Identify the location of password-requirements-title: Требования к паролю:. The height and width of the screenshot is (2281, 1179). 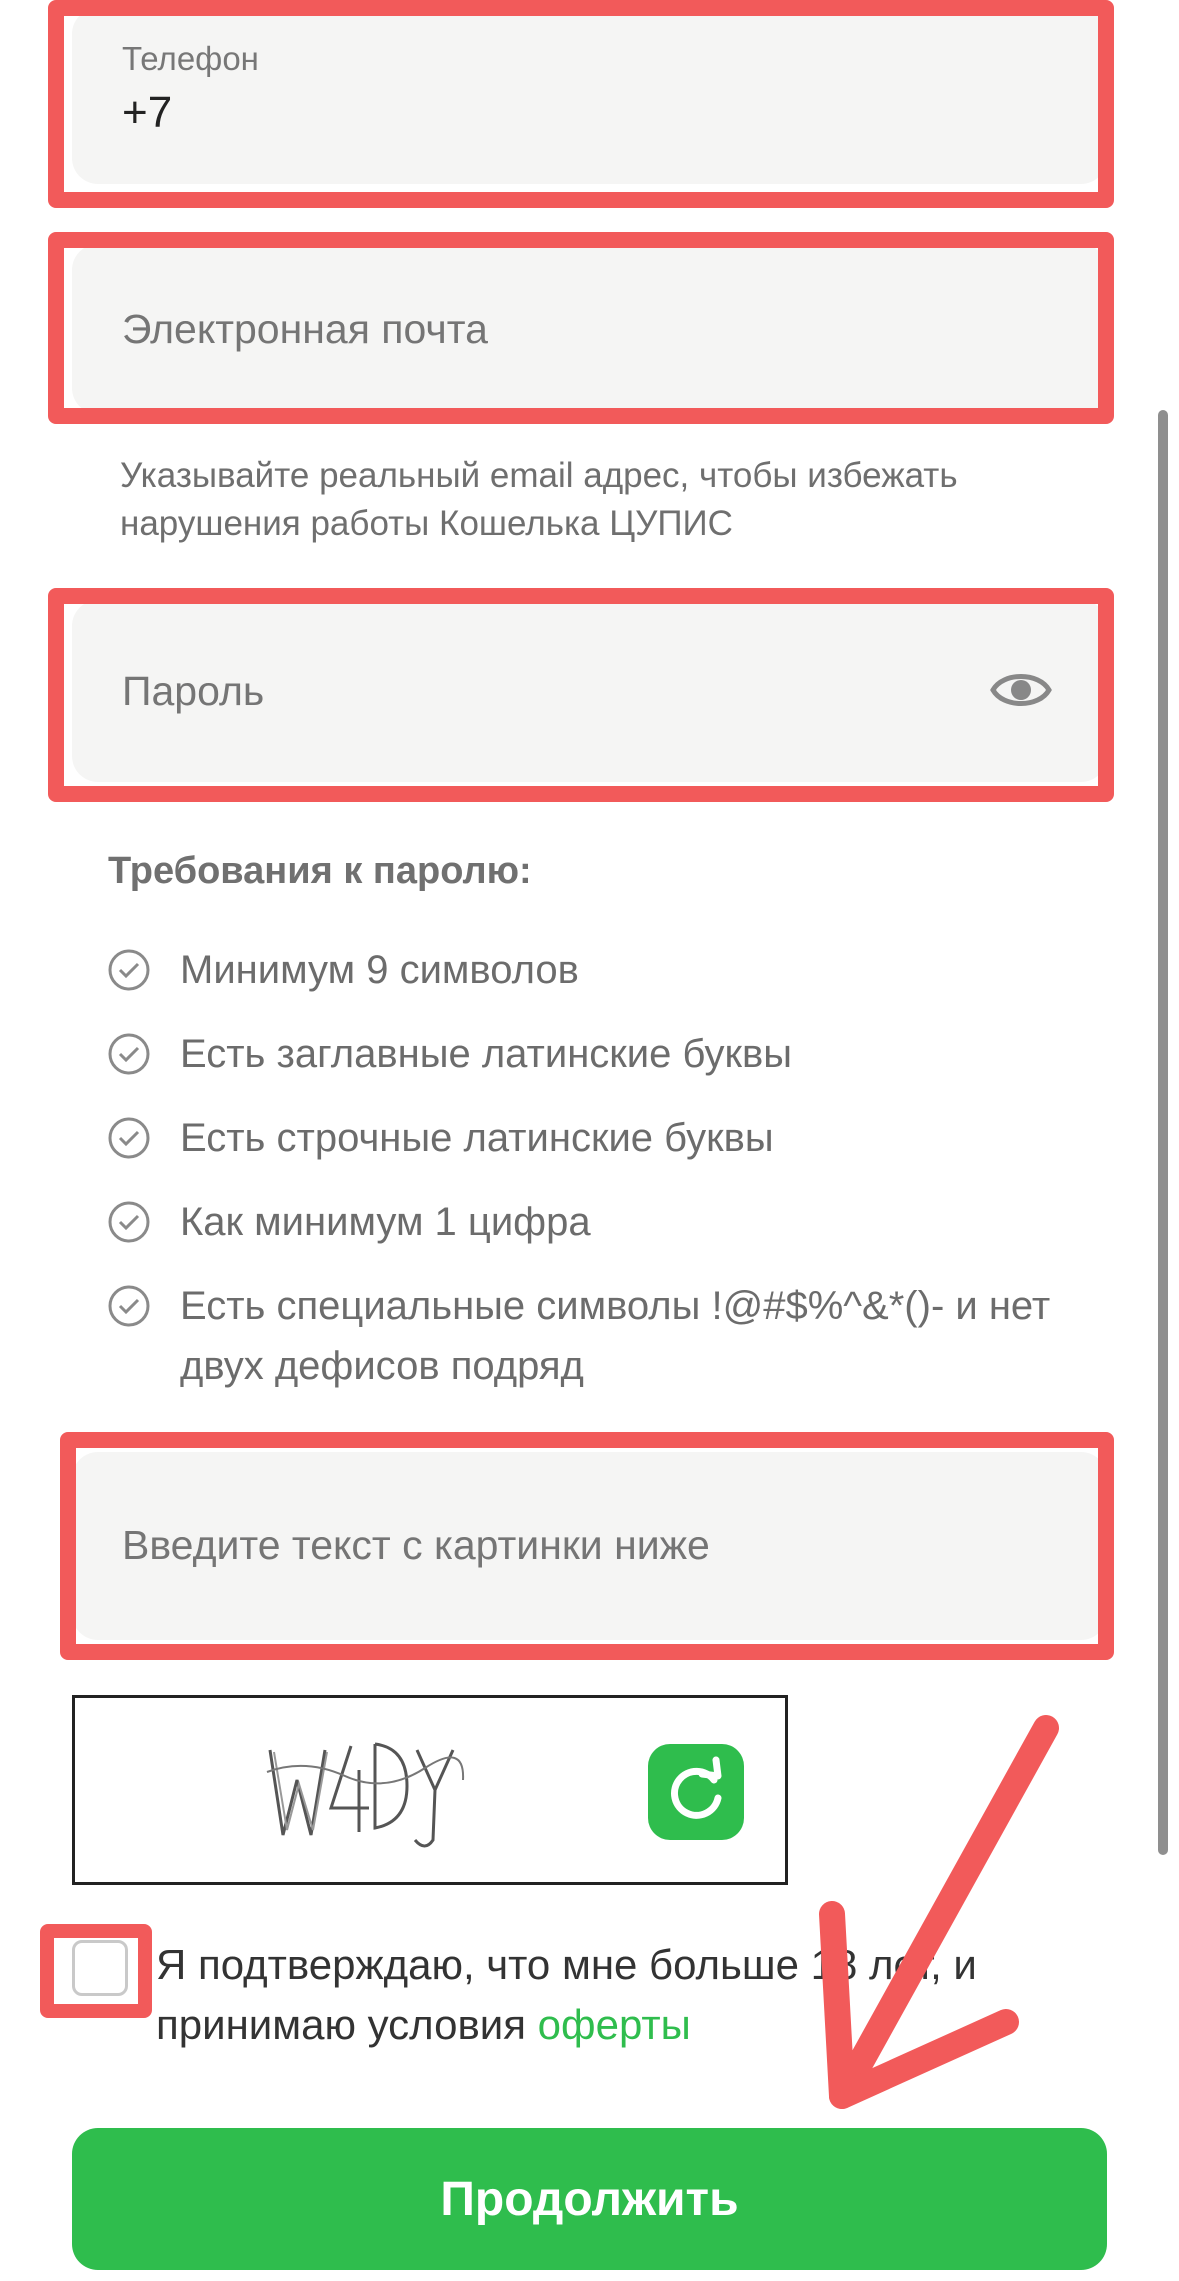
(320, 871).